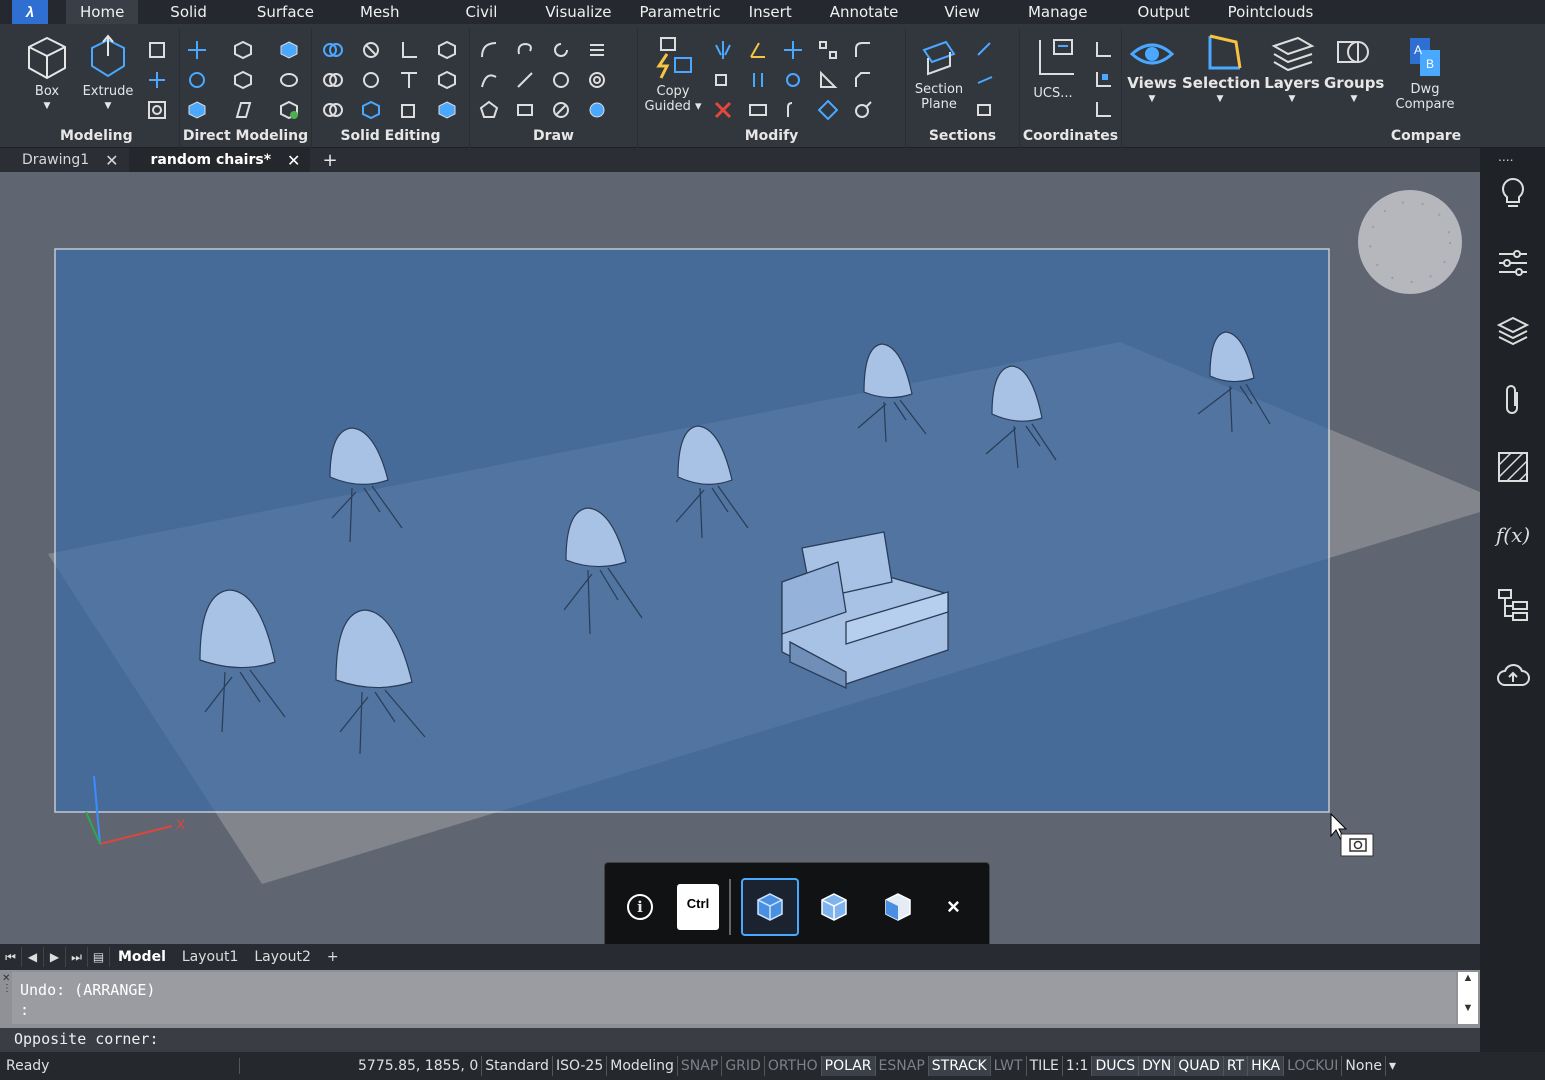 This screenshot has width=1545, height=1080. I want to click on tab-surface: Surface, so click(285, 12).